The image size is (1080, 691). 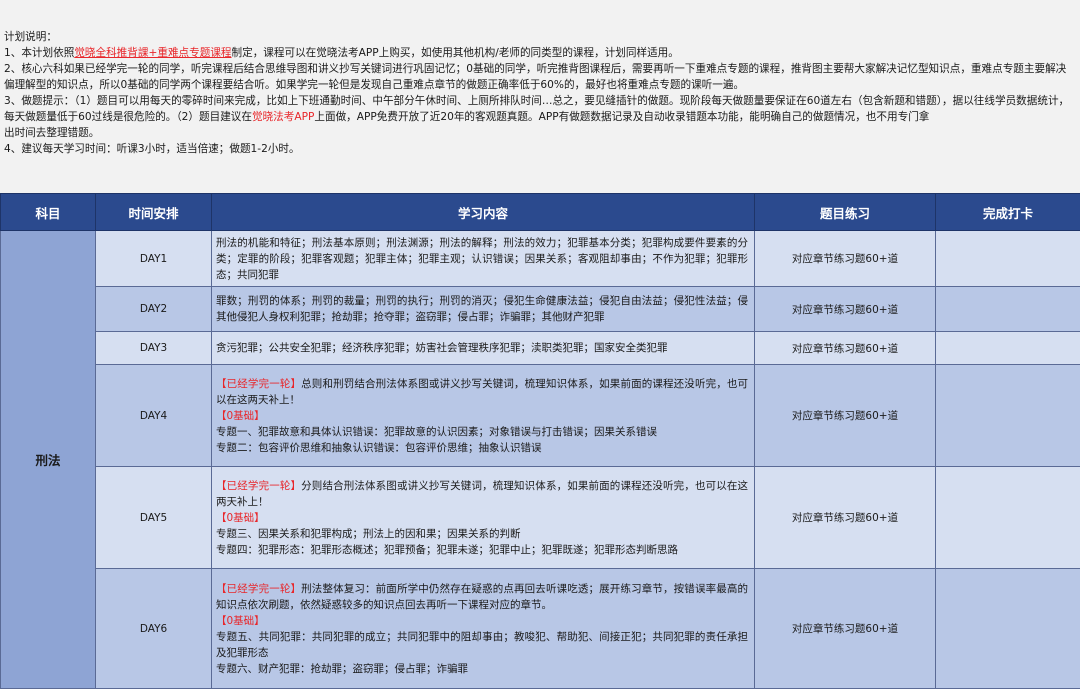 What do you see at coordinates (1007, 212) in the screenshot?
I see `header-checkin: 完成打卡` at bounding box center [1007, 212].